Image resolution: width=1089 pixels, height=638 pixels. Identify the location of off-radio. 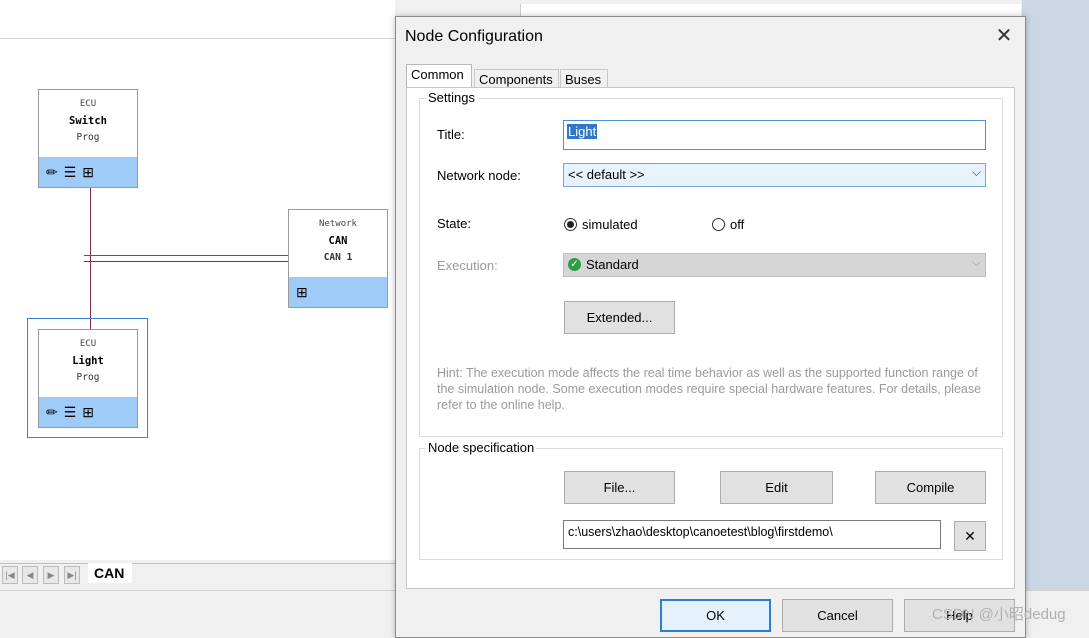
(718, 224).